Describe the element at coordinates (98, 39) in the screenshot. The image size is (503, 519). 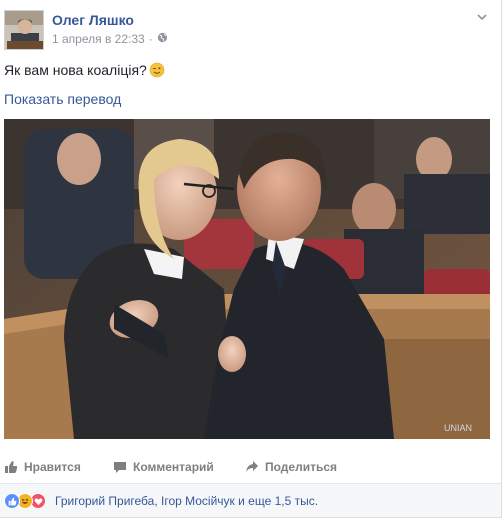
I see `post-timestamp: 1 апреля в 22:33` at that location.